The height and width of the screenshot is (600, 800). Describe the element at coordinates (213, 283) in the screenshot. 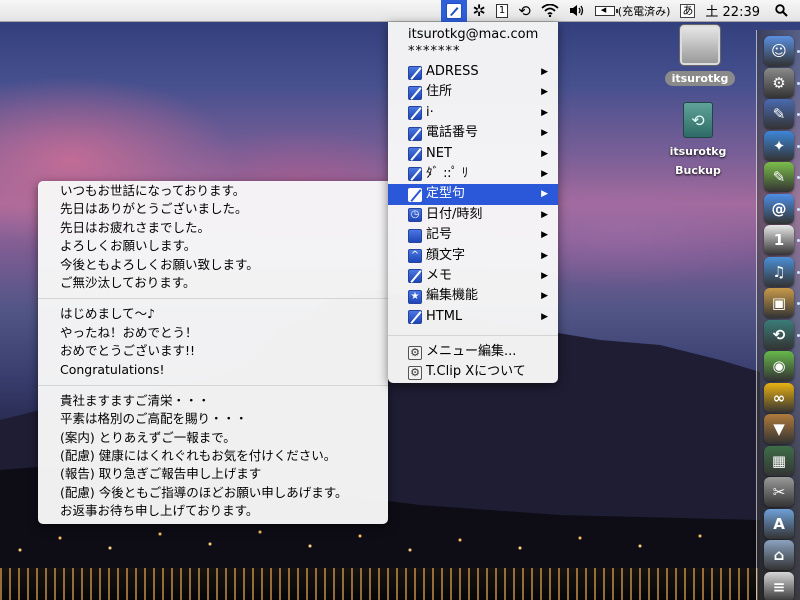

I see `submenu-item: ご無沙汰しております。` at that location.